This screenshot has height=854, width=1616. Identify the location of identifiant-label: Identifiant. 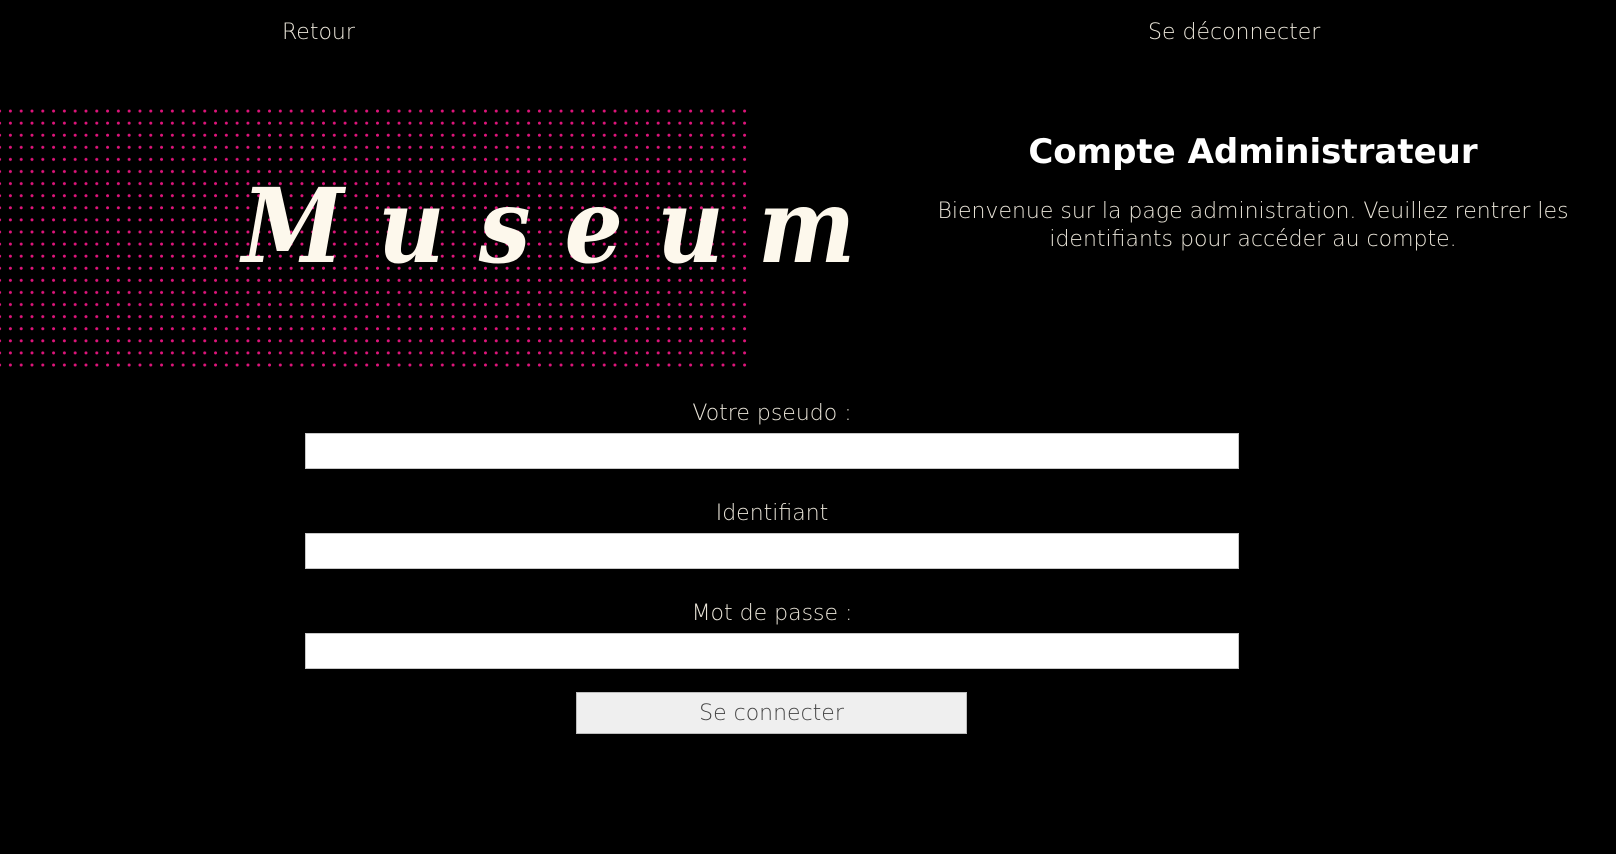
(772, 513).